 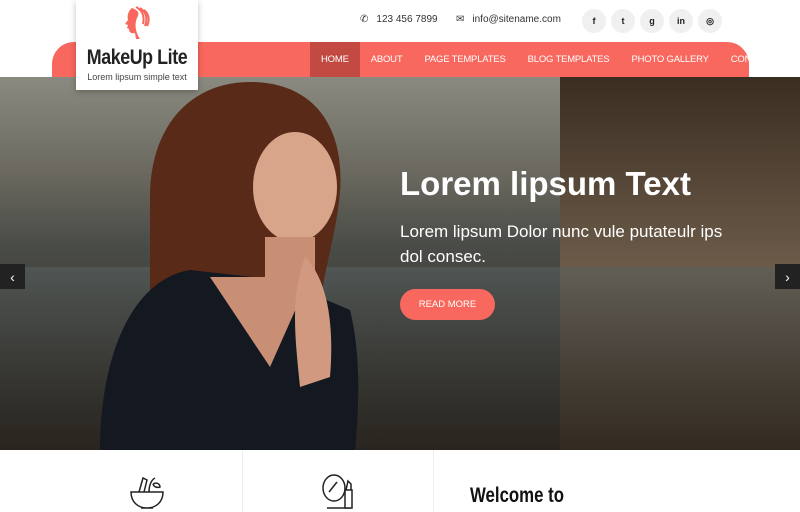 What do you see at coordinates (335, 59) in the screenshot?
I see `nav-home: HOME` at bounding box center [335, 59].